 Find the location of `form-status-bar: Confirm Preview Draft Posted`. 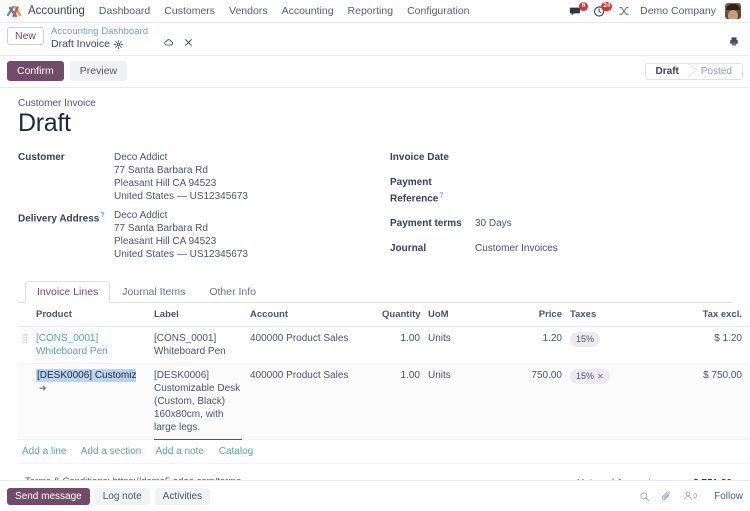

form-status-bar: Confirm Preview Draft Posted is located at coordinates (375, 72).